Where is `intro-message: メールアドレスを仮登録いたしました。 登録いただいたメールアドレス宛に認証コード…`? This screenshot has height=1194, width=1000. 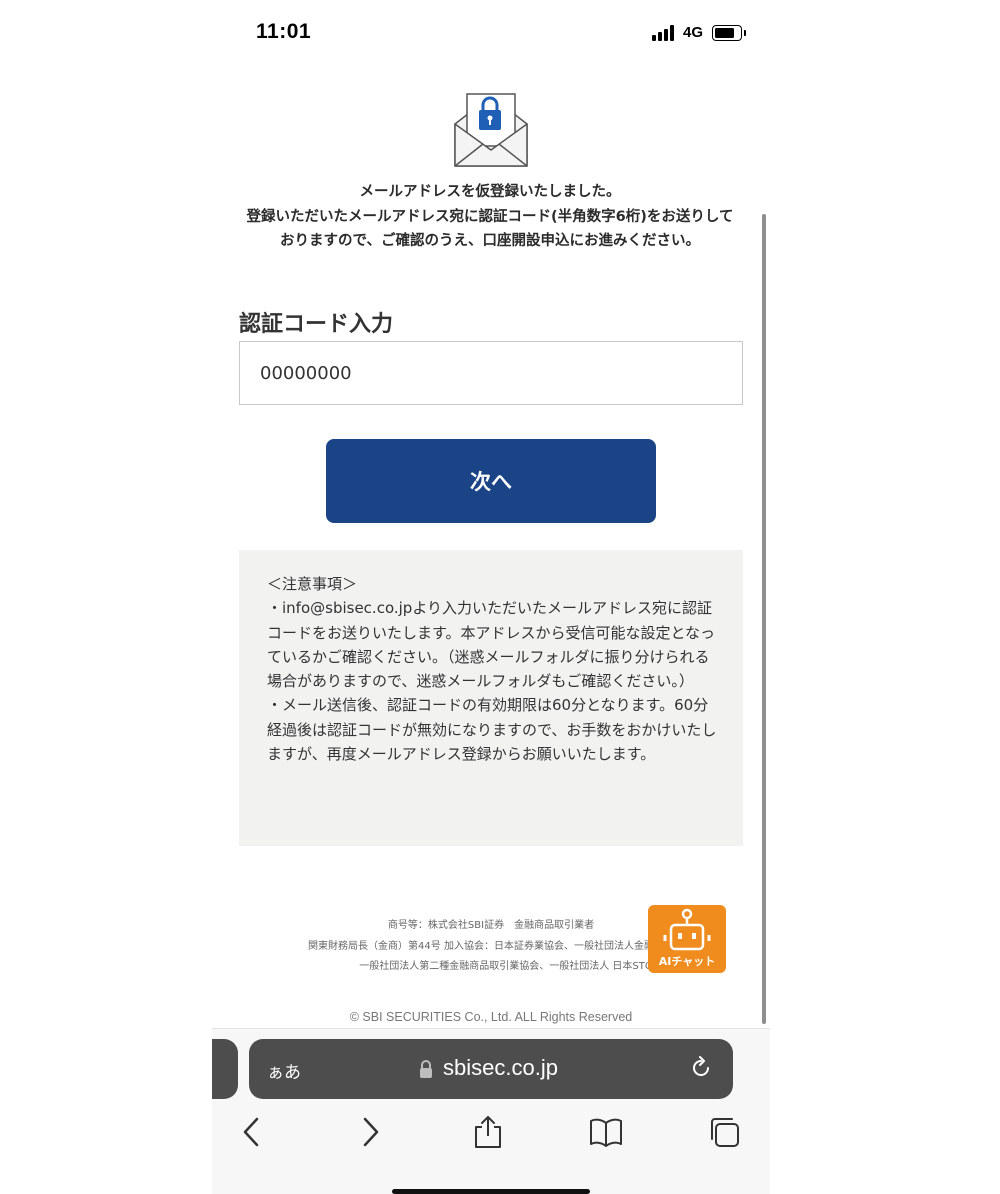
intro-message: メールアドレスを仮登録いたしました。 登録いただいたメールアドレス宛に認証コード… is located at coordinates (490, 217).